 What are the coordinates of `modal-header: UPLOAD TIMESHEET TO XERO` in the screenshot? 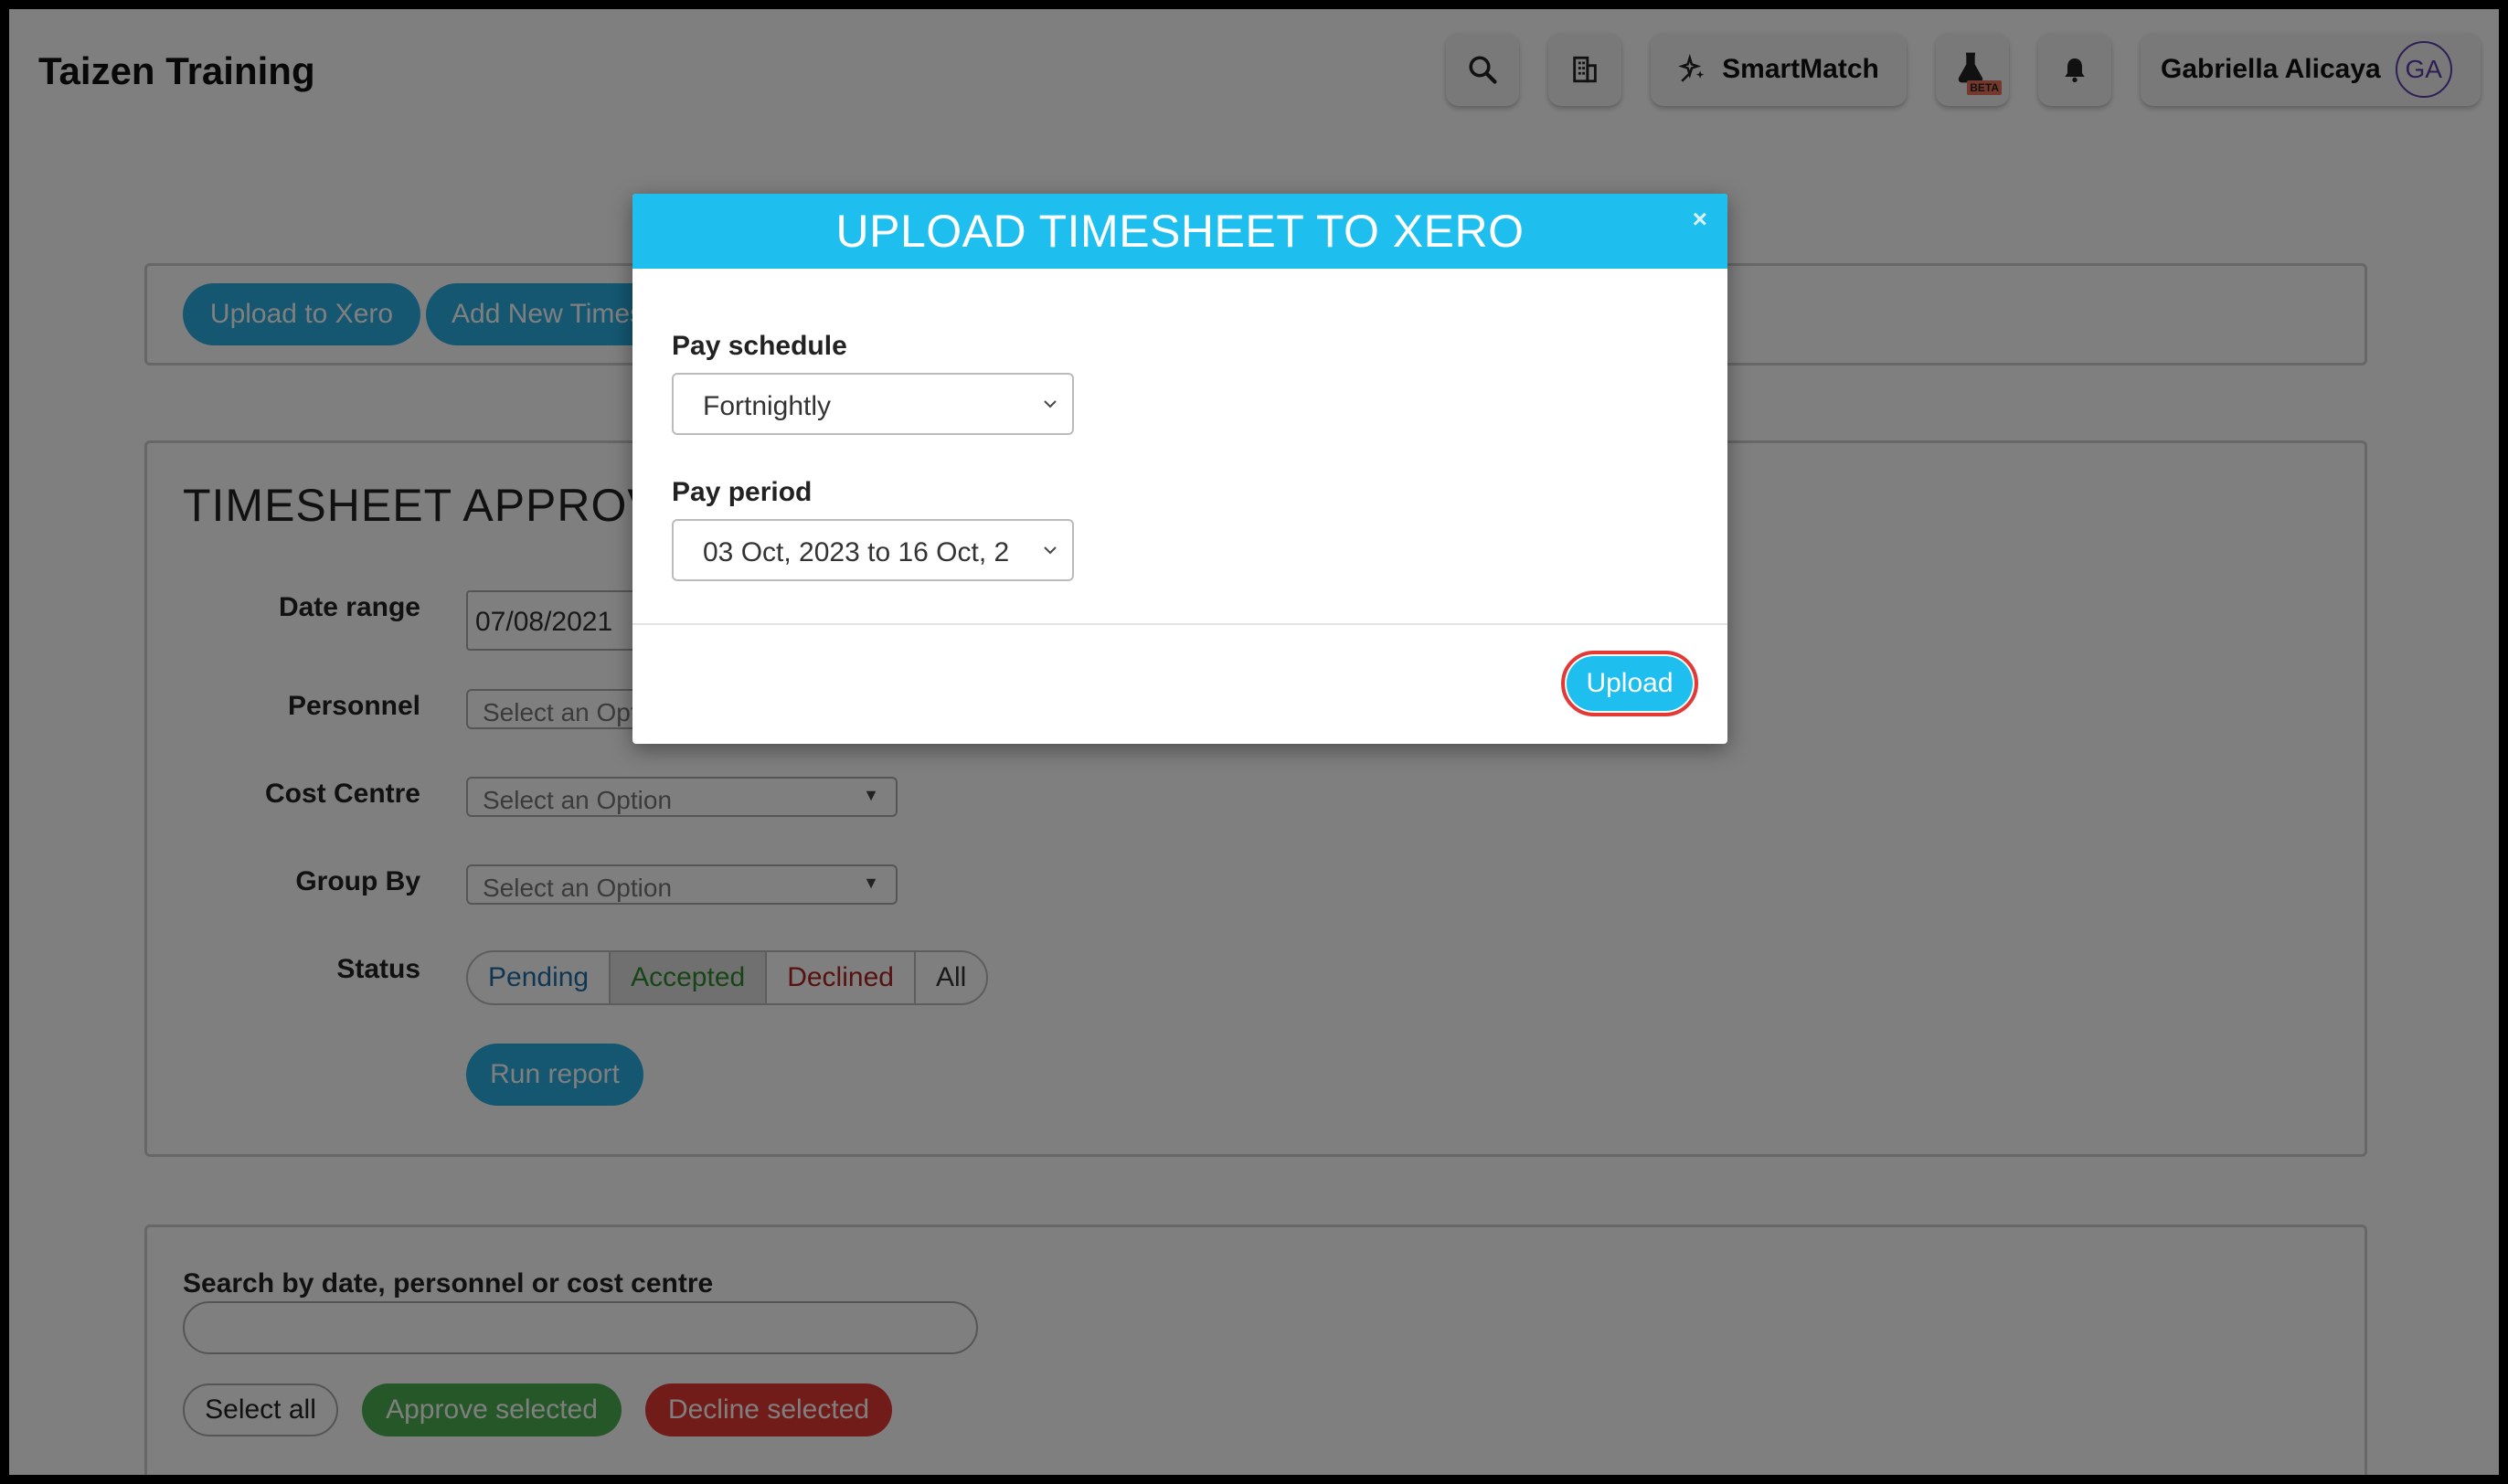 It's located at (1179, 232).